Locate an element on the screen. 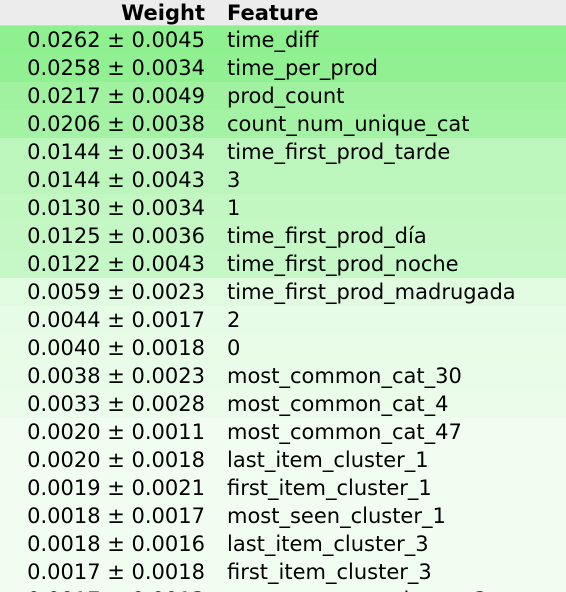  feature-cell: 2 is located at coordinates (234, 320).